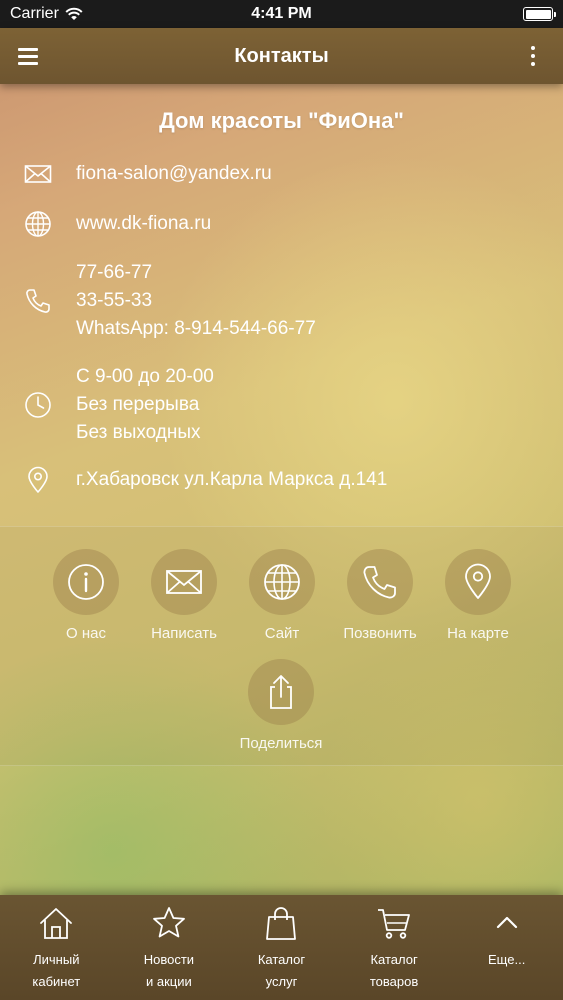  What do you see at coordinates (56, 947) in the screenshot?
I see `tab-personal-account: Личный кабинет` at bounding box center [56, 947].